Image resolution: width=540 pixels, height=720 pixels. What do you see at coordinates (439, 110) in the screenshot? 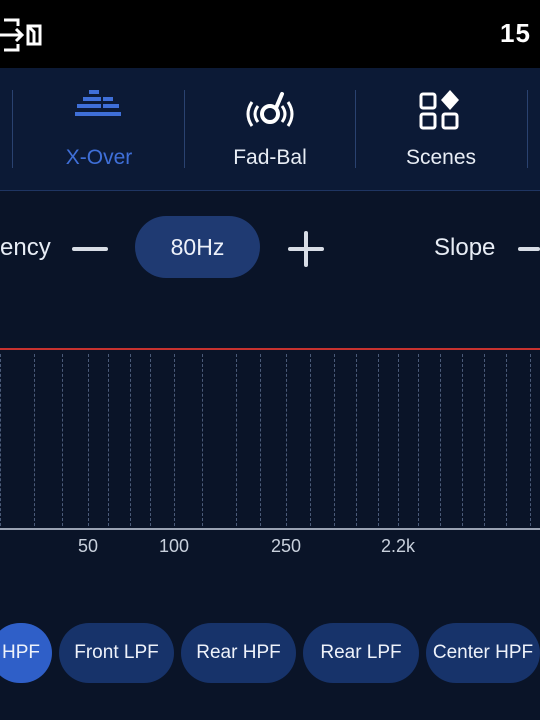
I see `scenes-grid-icon` at bounding box center [439, 110].